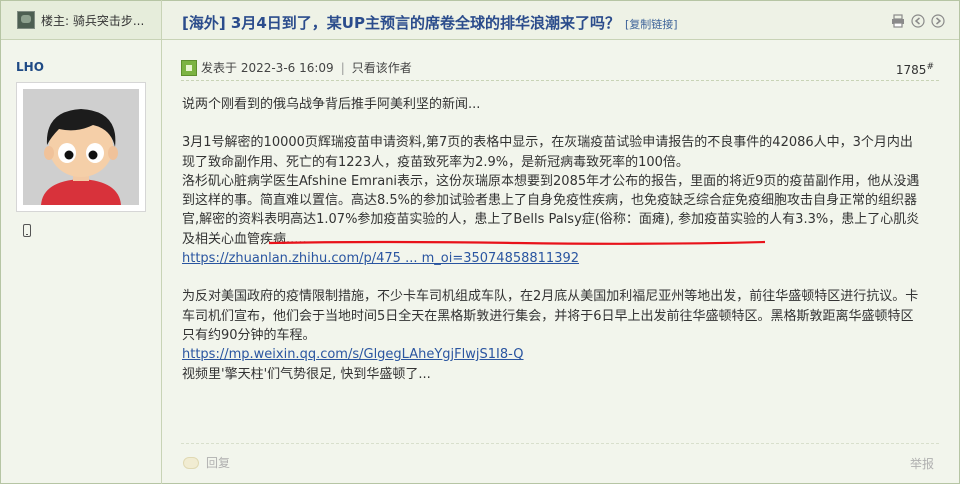 The width and height of the screenshot is (960, 484). What do you see at coordinates (27, 230) in the screenshot?
I see `mobile-phone-icon` at bounding box center [27, 230].